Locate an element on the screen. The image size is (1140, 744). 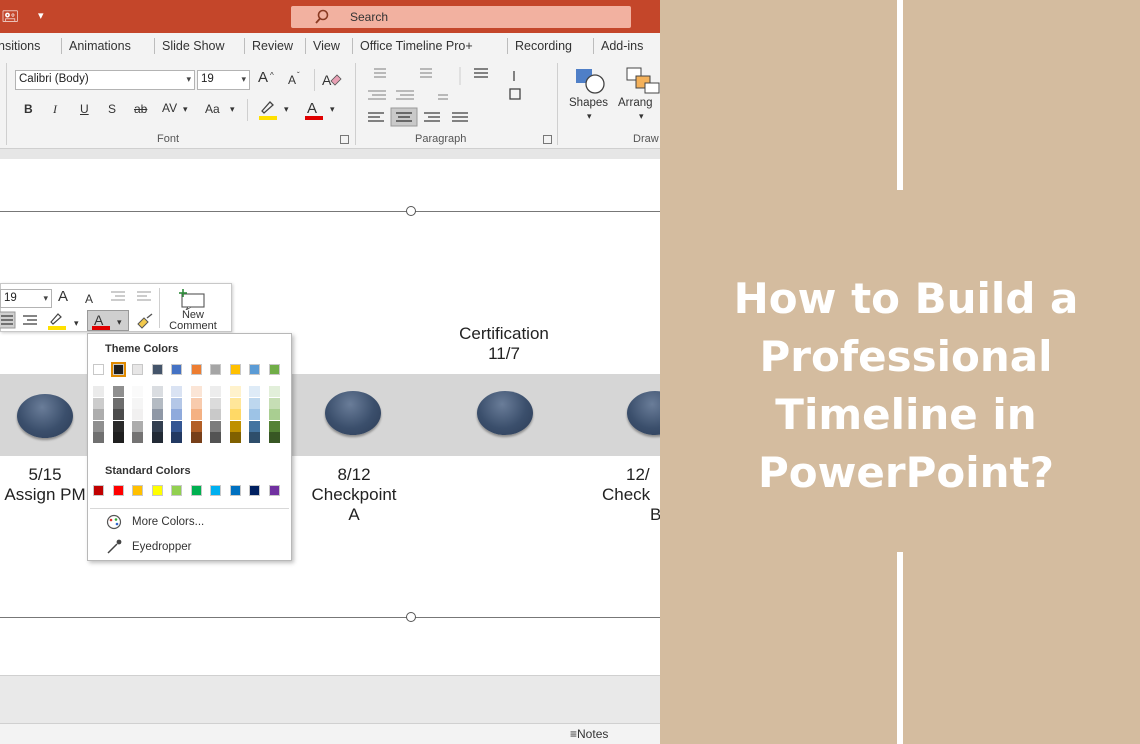
font-size-select: 19 ▾ is located at coordinates (223, 80).